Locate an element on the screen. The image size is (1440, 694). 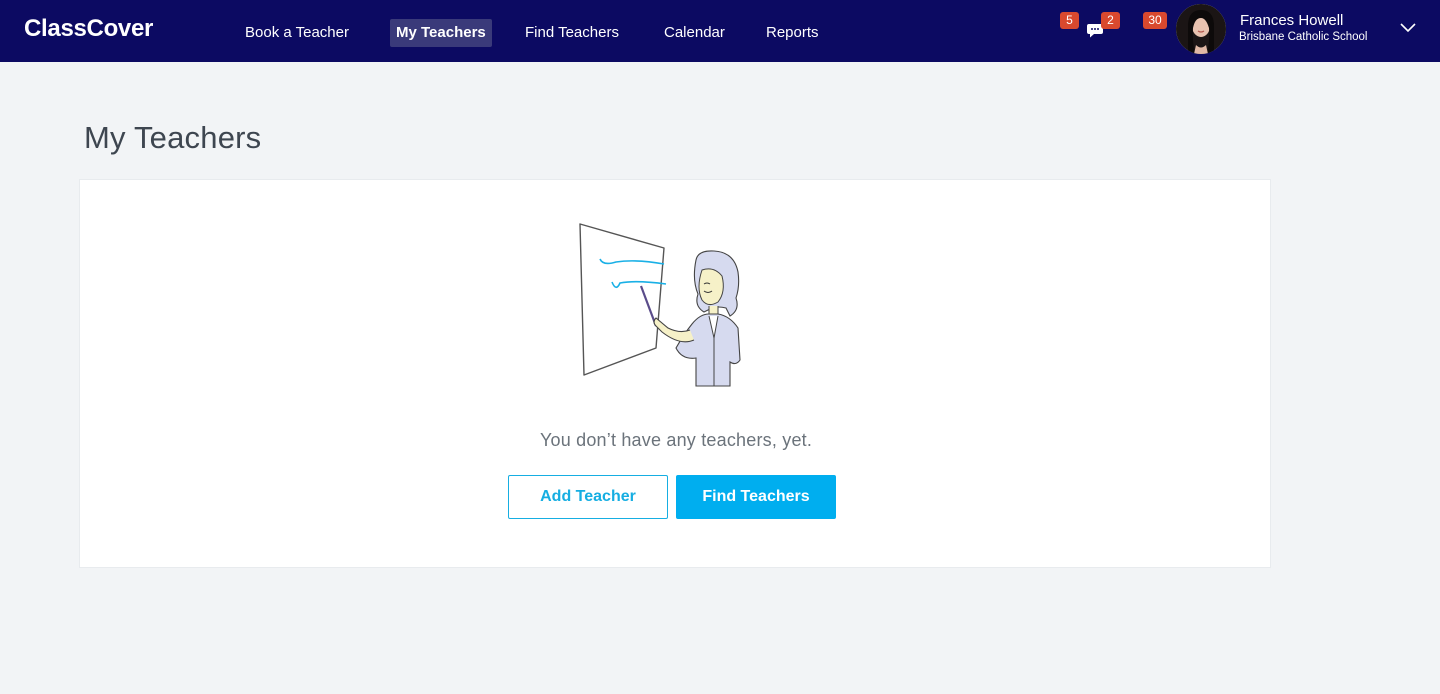
chevron-down-icon is located at coordinates (1408, 27).